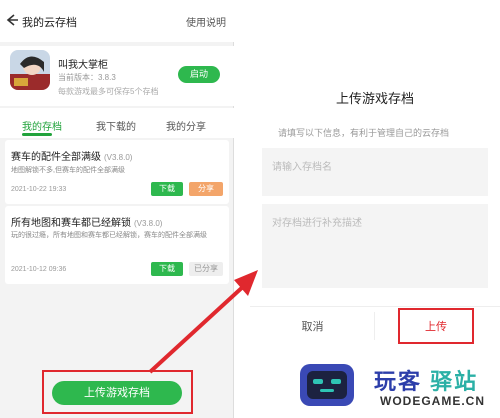 Image resolution: width=500 pixels, height=418 pixels. What do you see at coordinates (327, 385) in the screenshot?
I see `robot-logo-icon` at bounding box center [327, 385].